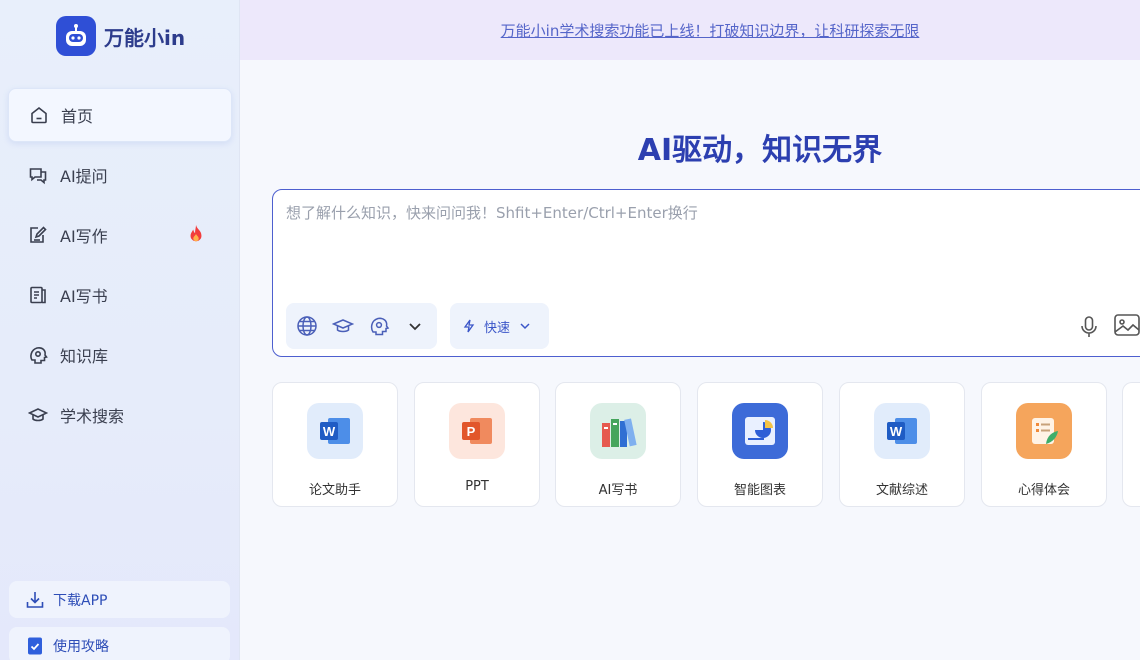 This screenshot has width=1140, height=660. What do you see at coordinates (120, 175) in the screenshot?
I see `nav-item-ai-ask: AI提问` at bounding box center [120, 175].